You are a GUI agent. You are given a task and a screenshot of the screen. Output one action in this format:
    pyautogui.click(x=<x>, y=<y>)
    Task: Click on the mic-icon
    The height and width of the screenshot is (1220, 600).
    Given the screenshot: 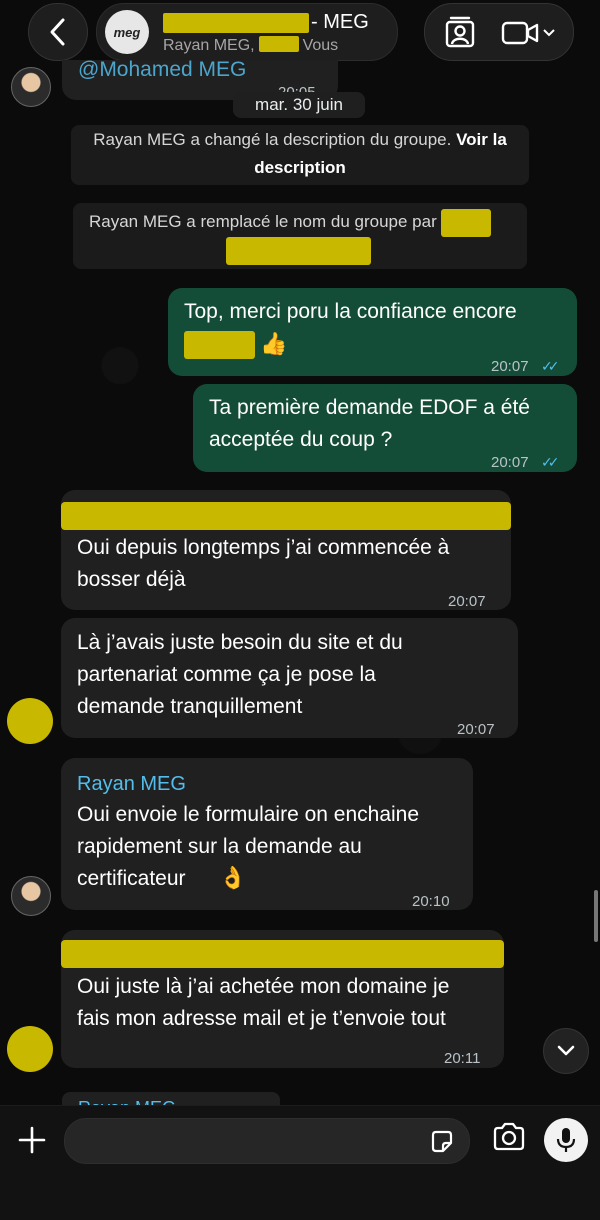 What is the action you would take?
    pyautogui.click(x=566, y=1140)
    